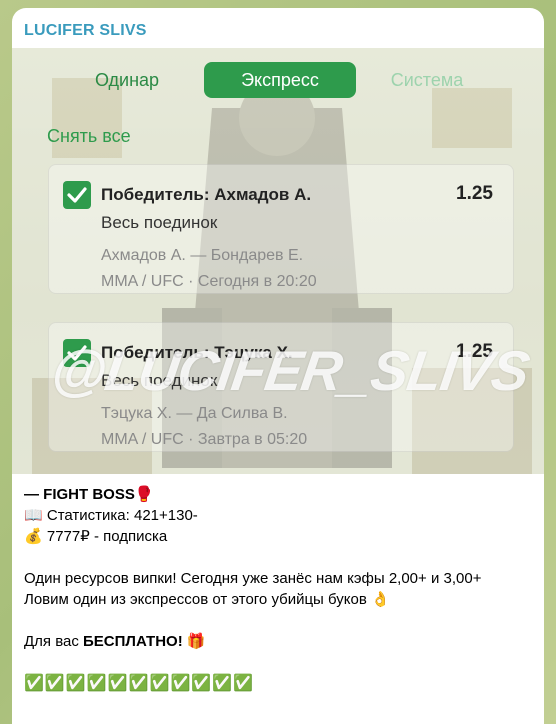 This screenshot has width=556, height=724. What do you see at coordinates (290, 370) in the screenshot?
I see `watermark: @LUCIFER_SLIVS` at bounding box center [290, 370].